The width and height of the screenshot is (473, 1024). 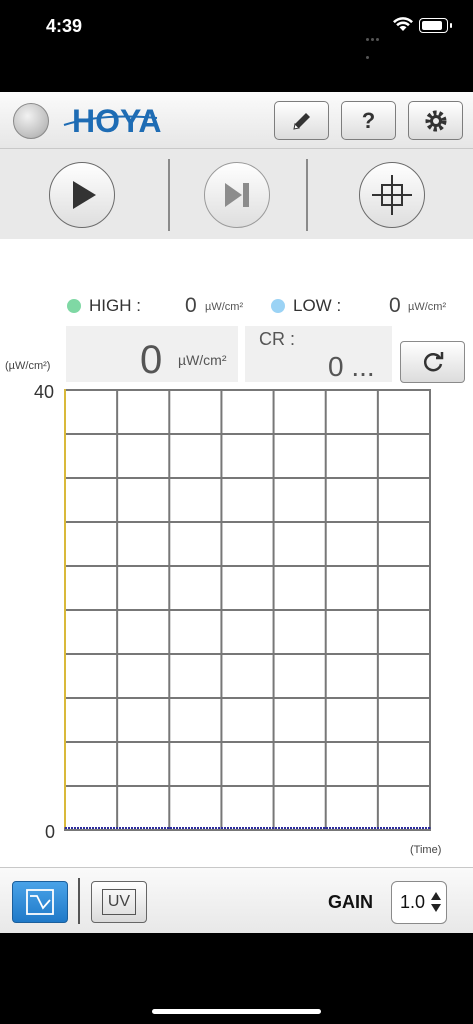 I want to click on gain-select: 1.0, so click(x=419, y=902).